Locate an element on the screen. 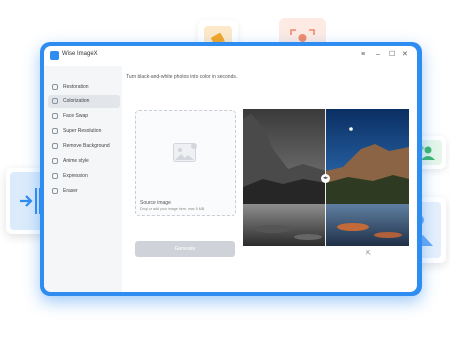  sidebar-item-anime-style: Anime style is located at coordinates (84, 161).